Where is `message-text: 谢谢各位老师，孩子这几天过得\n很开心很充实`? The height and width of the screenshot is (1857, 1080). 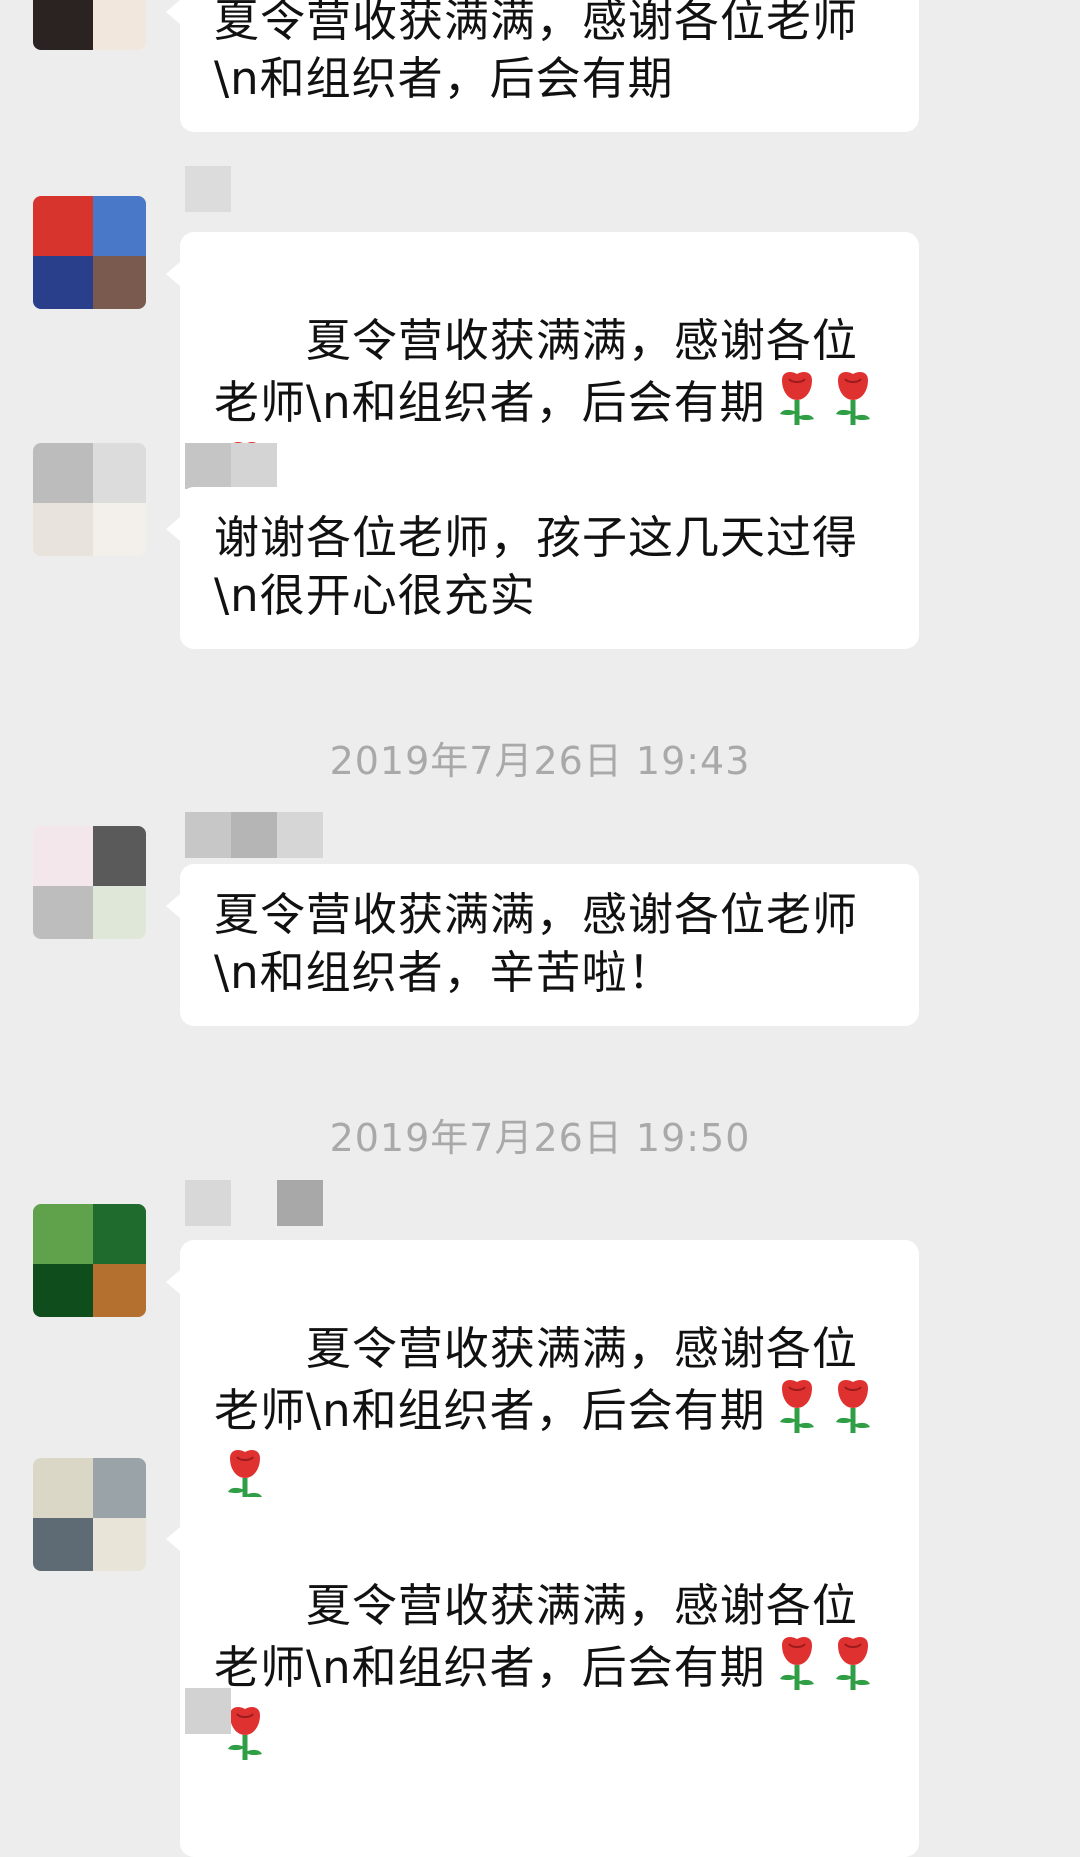
message-text: 谢谢各位老师，孩子这几天过得\n很开心很充实 is located at coordinates (536, 566).